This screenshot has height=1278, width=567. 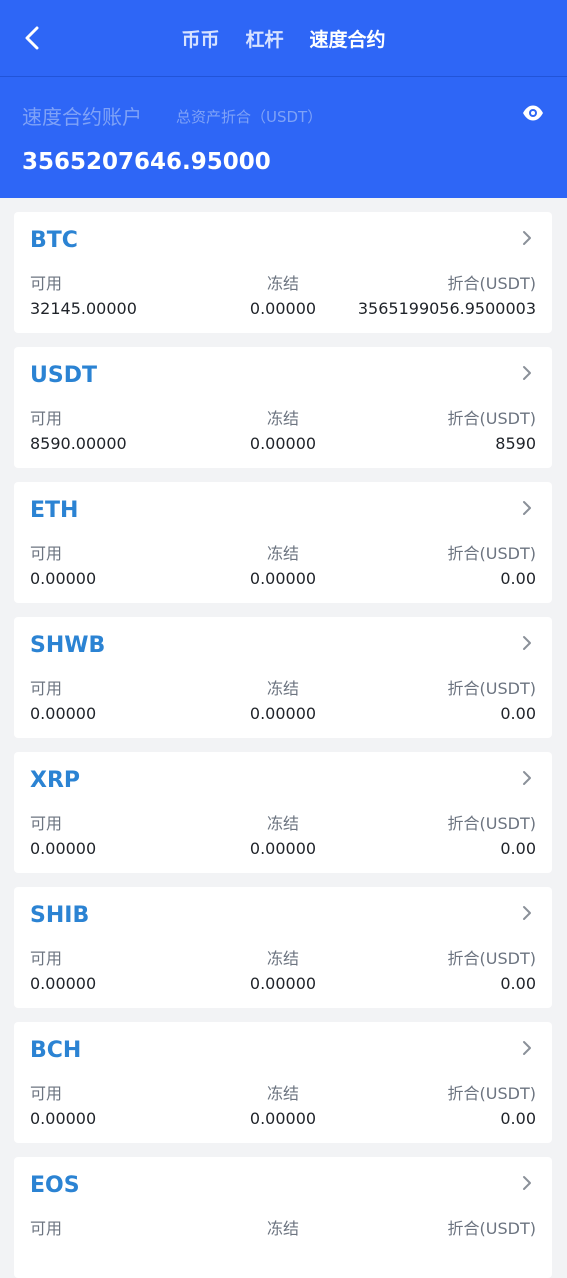 I want to click on coin-symbol: BTC, so click(x=54, y=240).